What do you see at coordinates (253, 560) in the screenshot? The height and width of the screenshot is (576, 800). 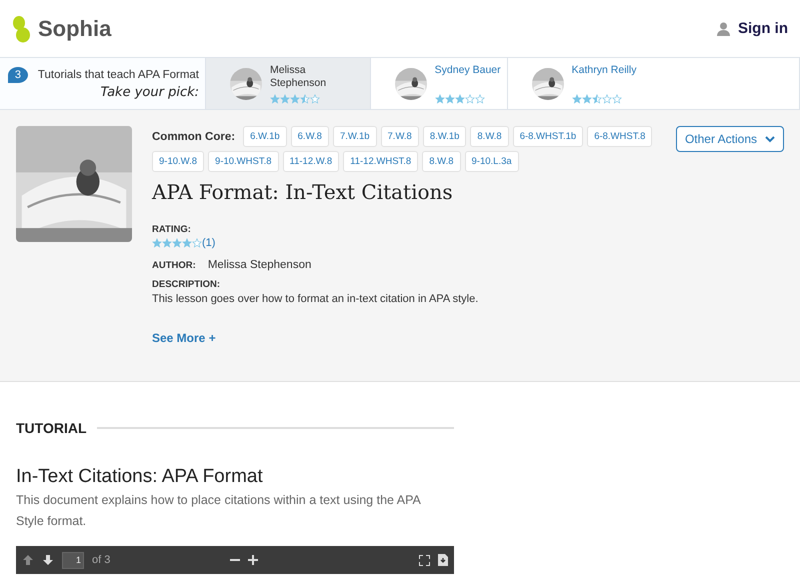 I see `zoom-in-icon` at bounding box center [253, 560].